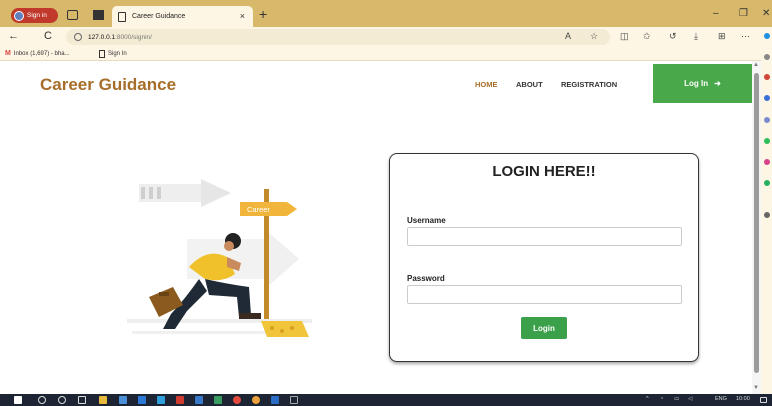 This screenshot has height=406, width=772. I want to click on tab-actions-icon, so click(98, 15).